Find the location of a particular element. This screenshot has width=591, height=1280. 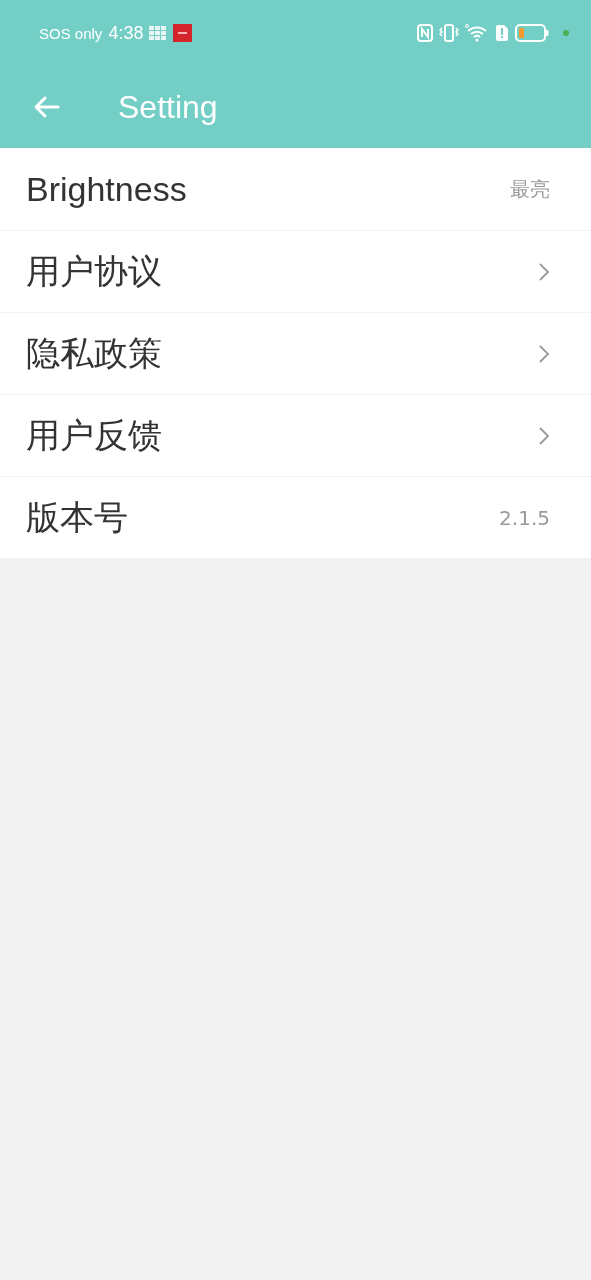

clock-time: 4:38 is located at coordinates (126, 33).